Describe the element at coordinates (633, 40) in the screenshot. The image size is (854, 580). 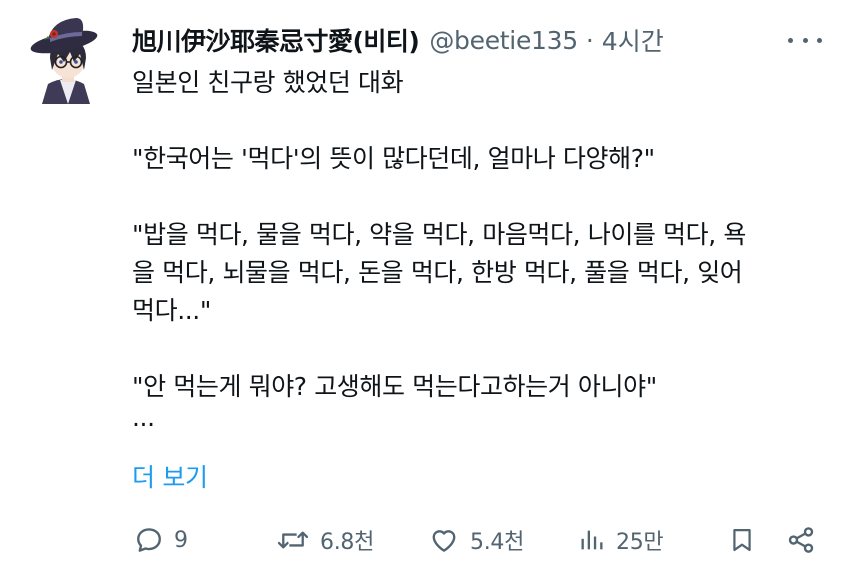
I see `timestamp: 4시간` at that location.